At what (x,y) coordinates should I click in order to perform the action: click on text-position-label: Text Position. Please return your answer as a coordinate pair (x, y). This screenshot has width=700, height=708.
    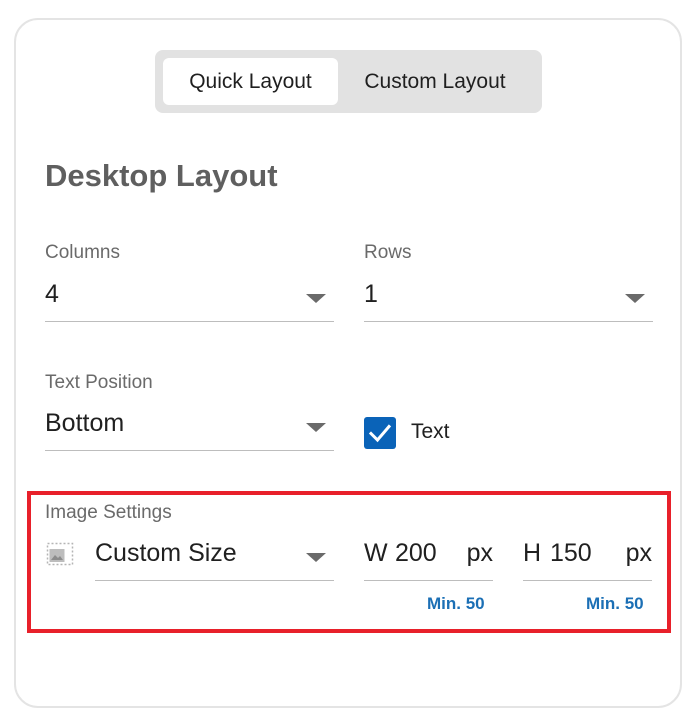
    Looking at the image, I should click on (99, 382).